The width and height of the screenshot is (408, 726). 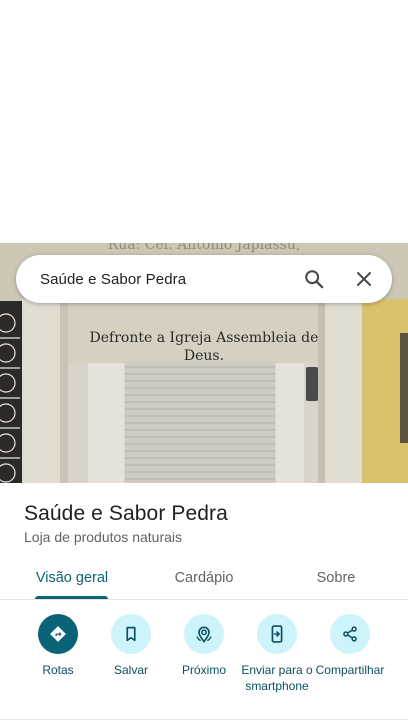 I want to click on sign-text-line-1: Defronte a Igreja Assembleia de, so click(x=204, y=338).